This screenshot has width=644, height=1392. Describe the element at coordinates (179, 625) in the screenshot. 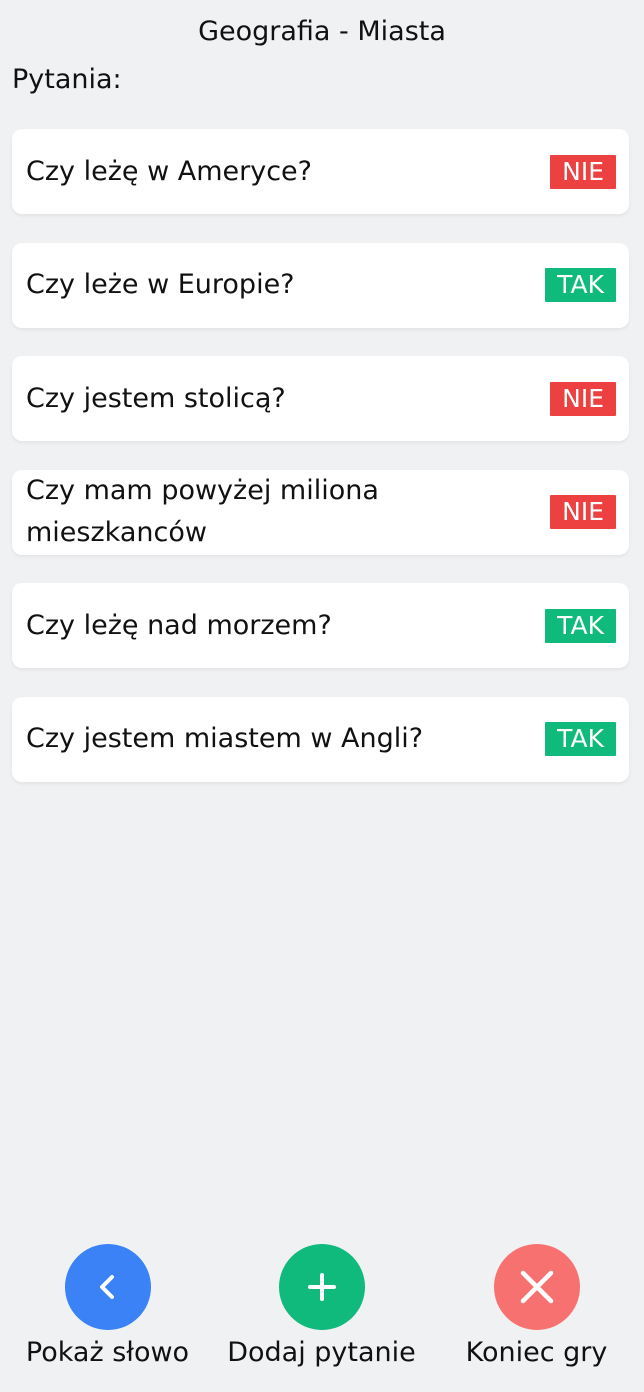

I see `question-text: Czy leżę nad morzem?` at that location.